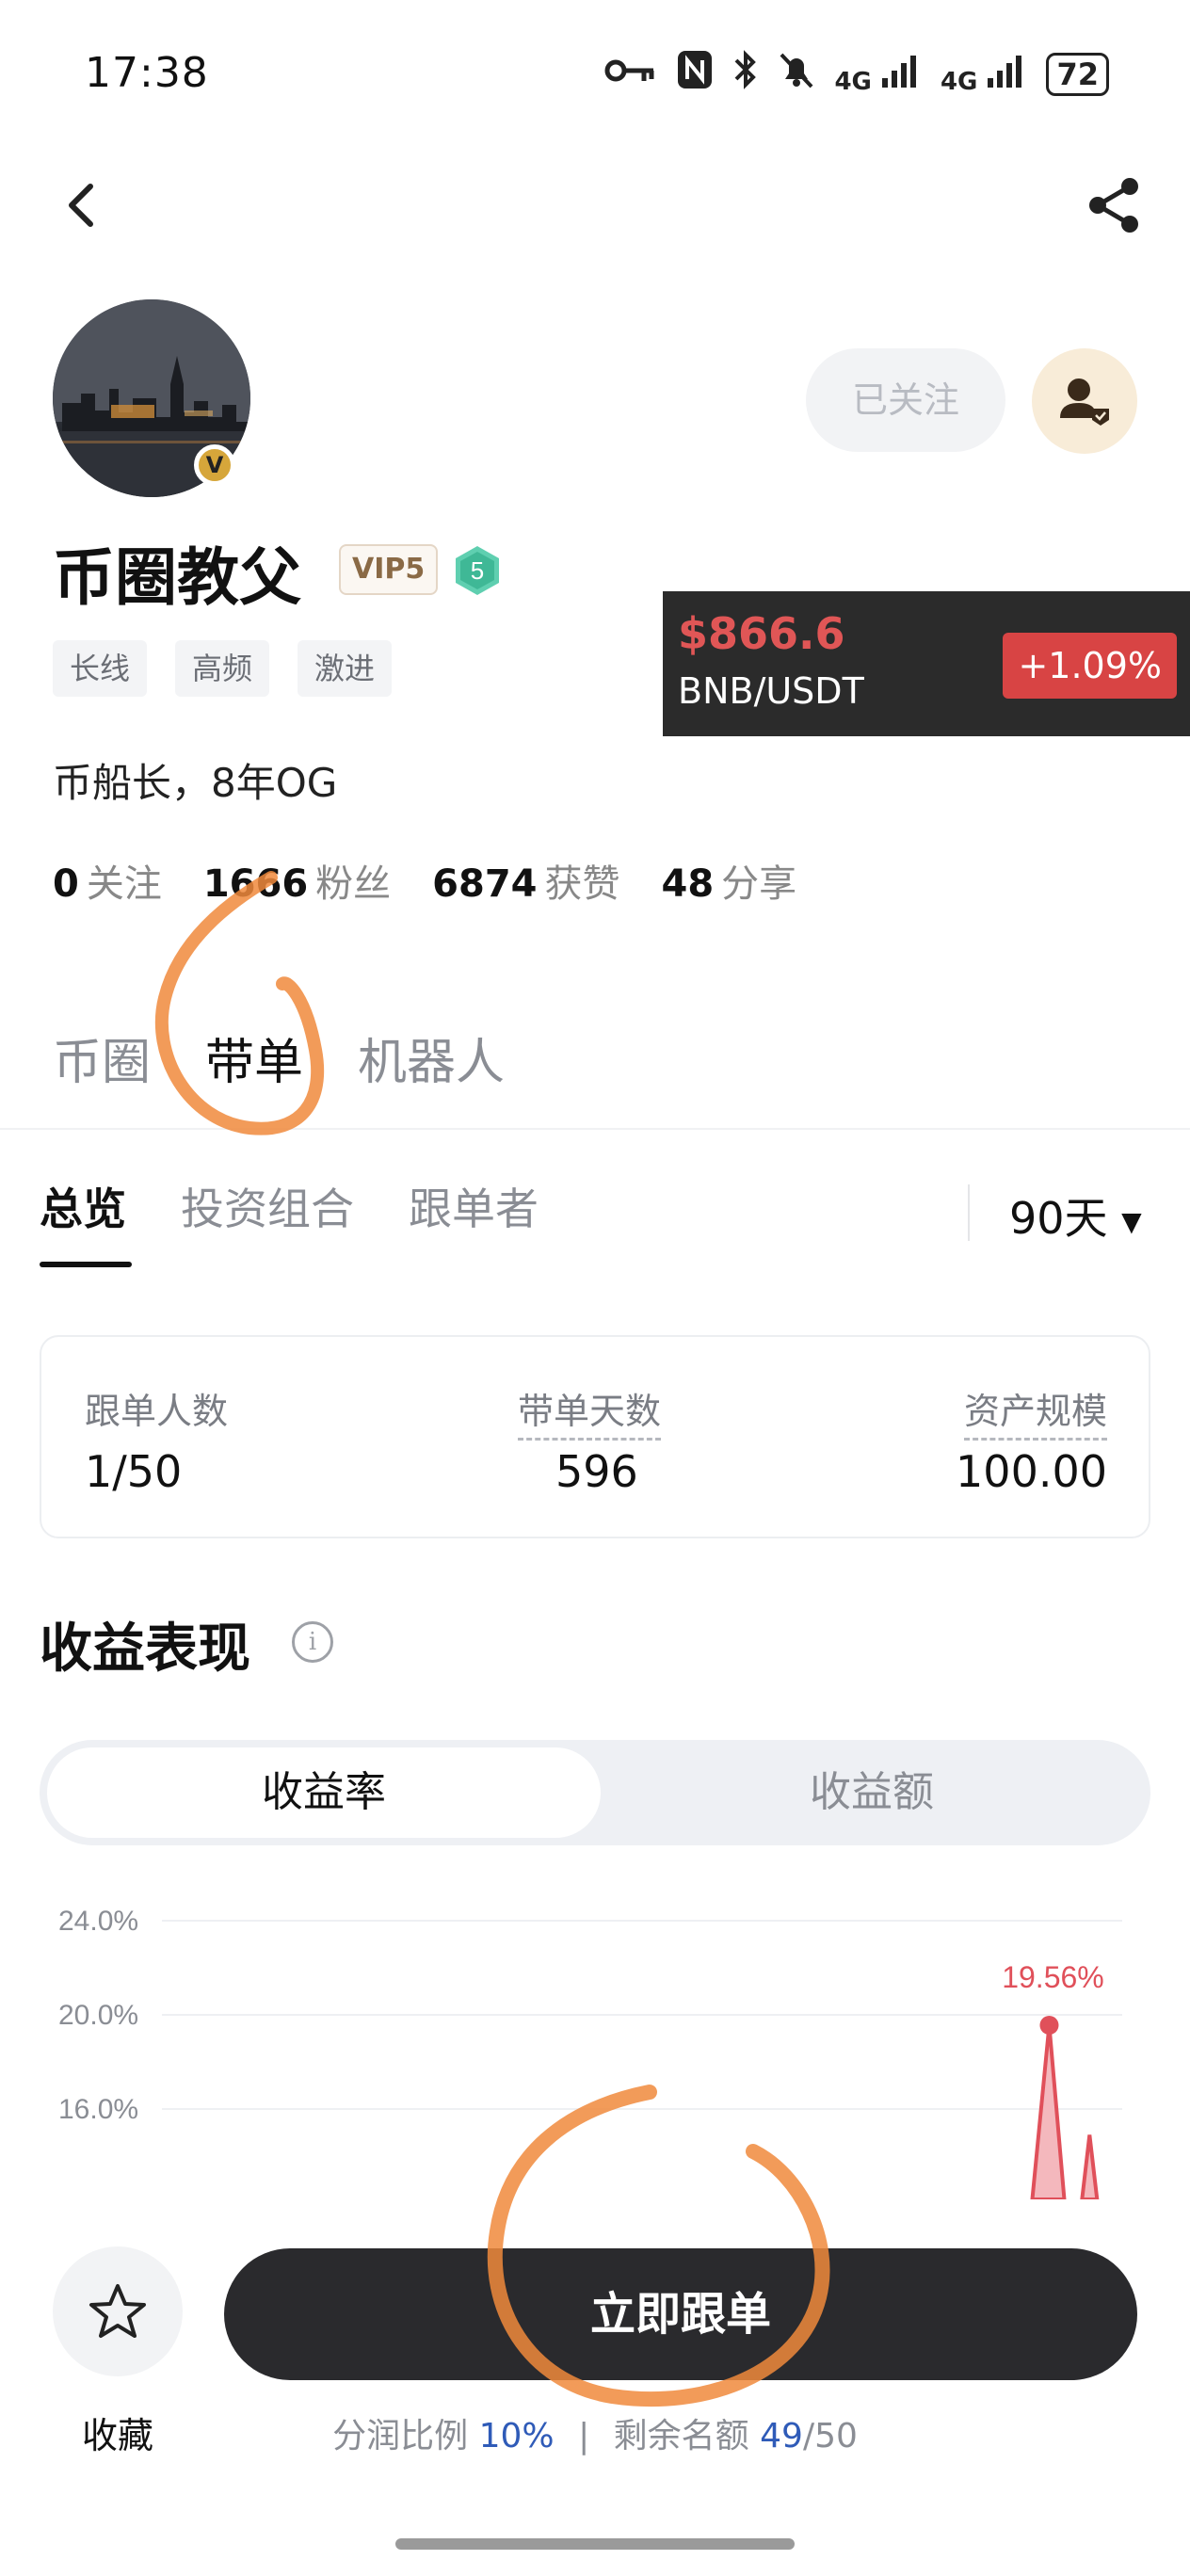 The image size is (1190, 2576). I want to click on summary-card: 跟单人数 1/50 带单天数 596 资产规模 100.00, so click(595, 1436).